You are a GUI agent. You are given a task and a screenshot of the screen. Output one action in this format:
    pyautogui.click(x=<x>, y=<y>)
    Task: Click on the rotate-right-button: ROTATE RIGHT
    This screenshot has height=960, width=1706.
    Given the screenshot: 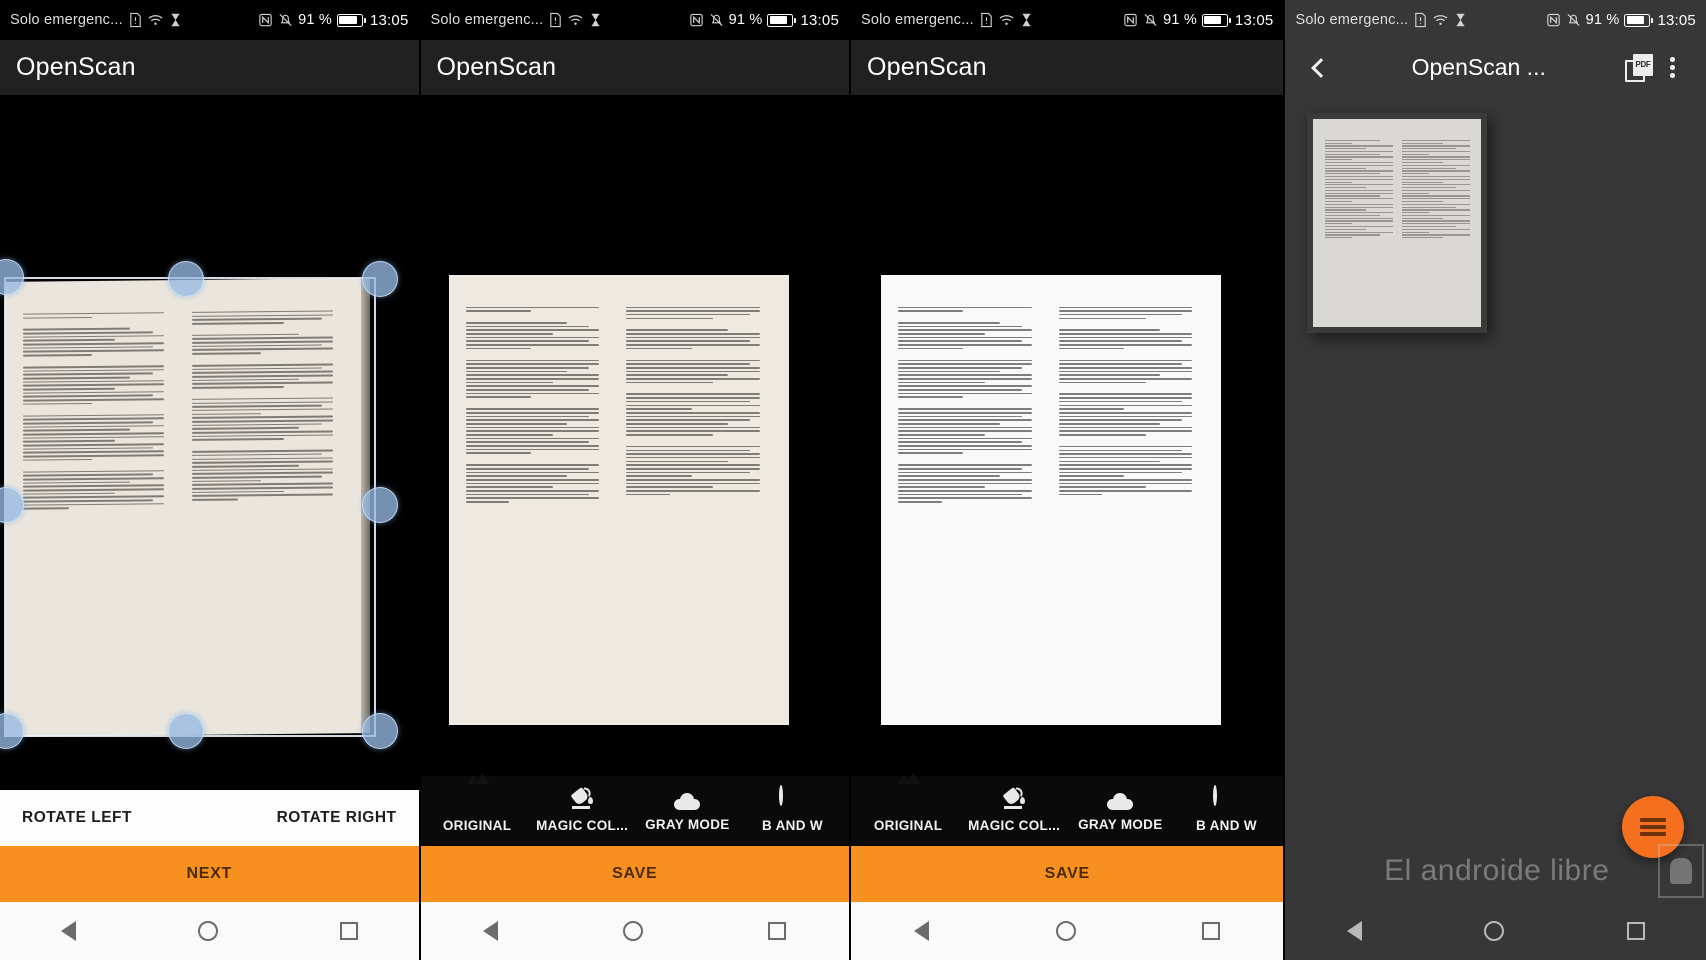 What is the action you would take?
    pyautogui.click(x=337, y=818)
    